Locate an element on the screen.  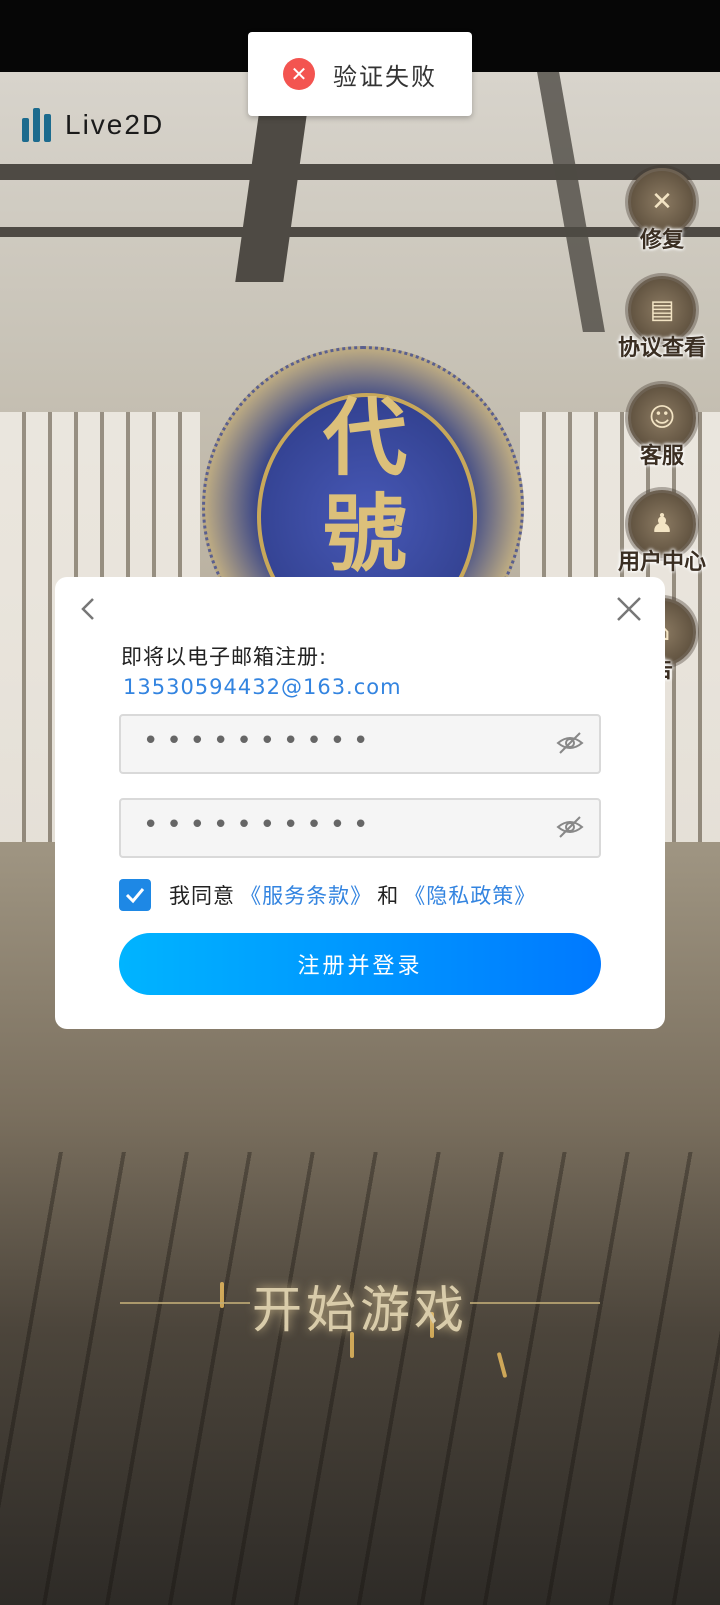
close-icon is located at coordinates (629, 609).